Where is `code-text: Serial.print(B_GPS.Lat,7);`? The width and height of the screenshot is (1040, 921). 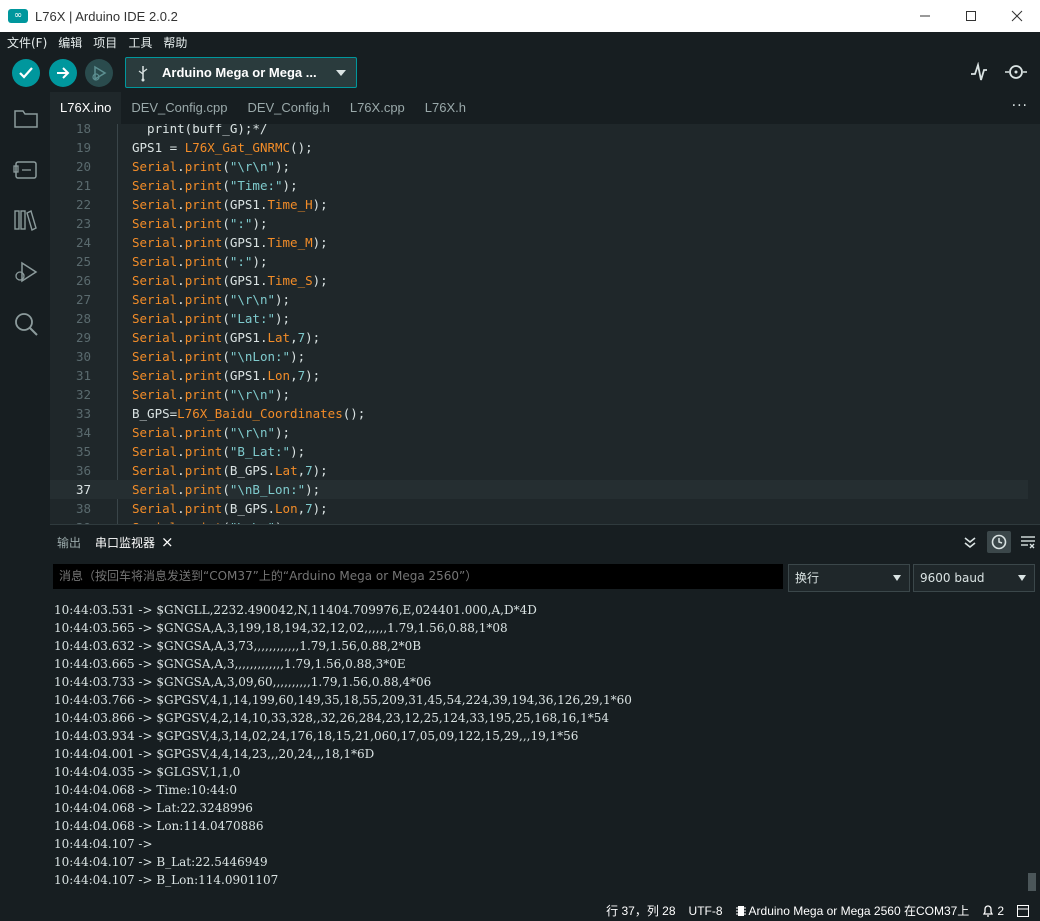
code-text: Serial.print(B_GPS.Lat,7); is located at coordinates (230, 470).